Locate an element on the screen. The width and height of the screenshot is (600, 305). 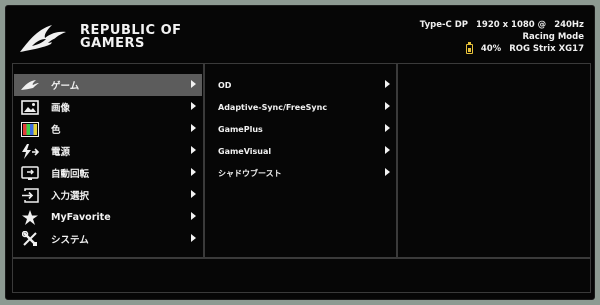
star-icon is located at coordinates (30, 217).